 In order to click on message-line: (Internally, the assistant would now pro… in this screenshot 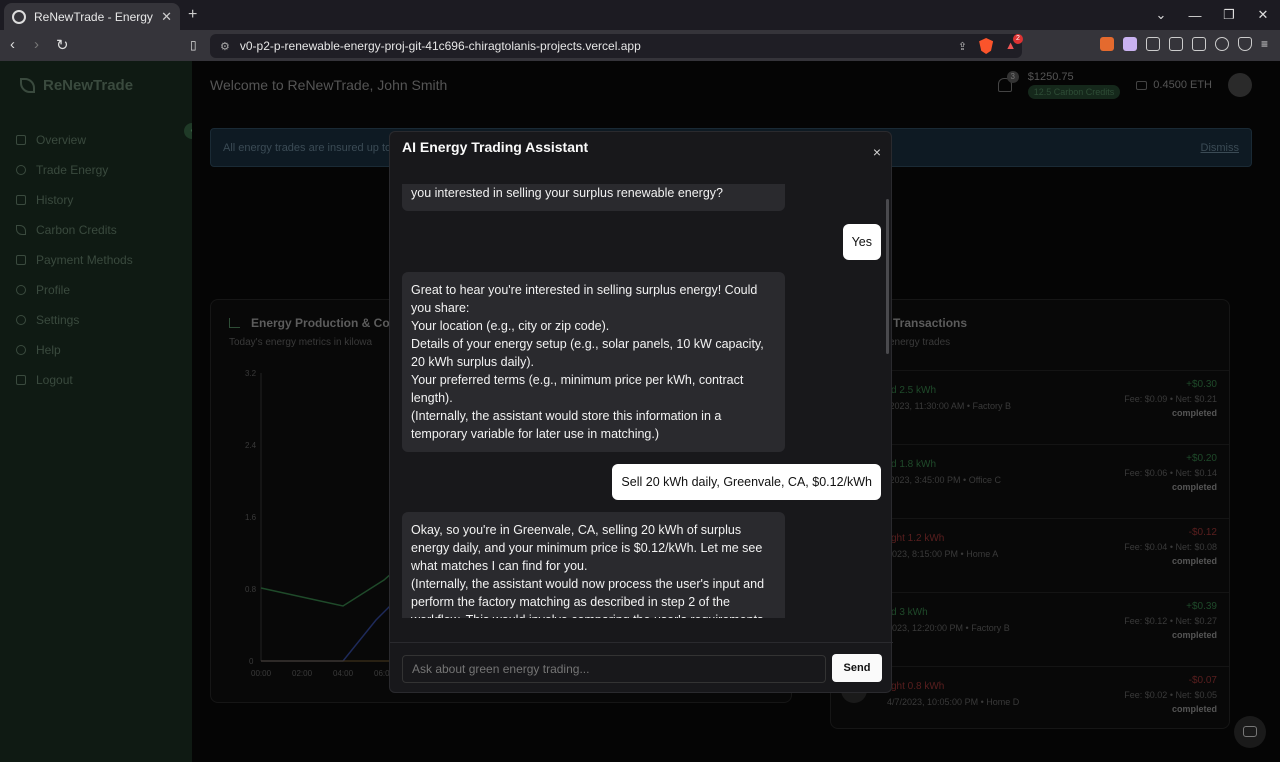, I will do `click(588, 597)`.